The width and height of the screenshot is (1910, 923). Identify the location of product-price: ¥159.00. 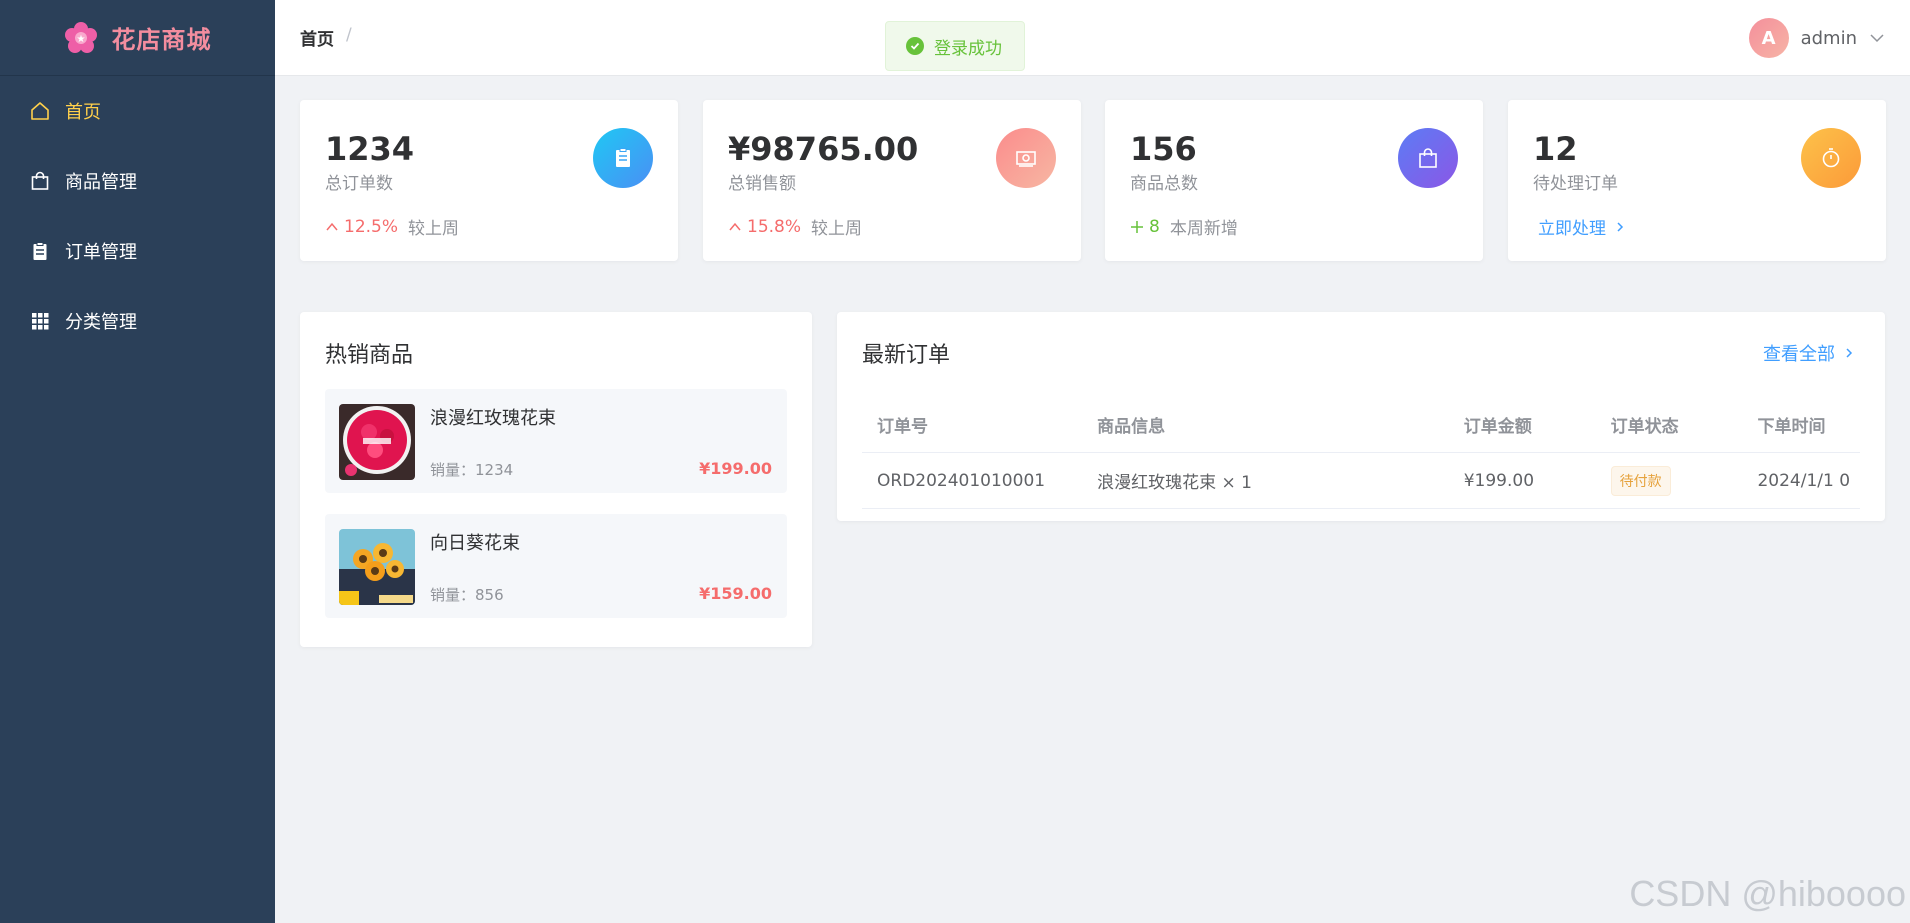
(735, 593).